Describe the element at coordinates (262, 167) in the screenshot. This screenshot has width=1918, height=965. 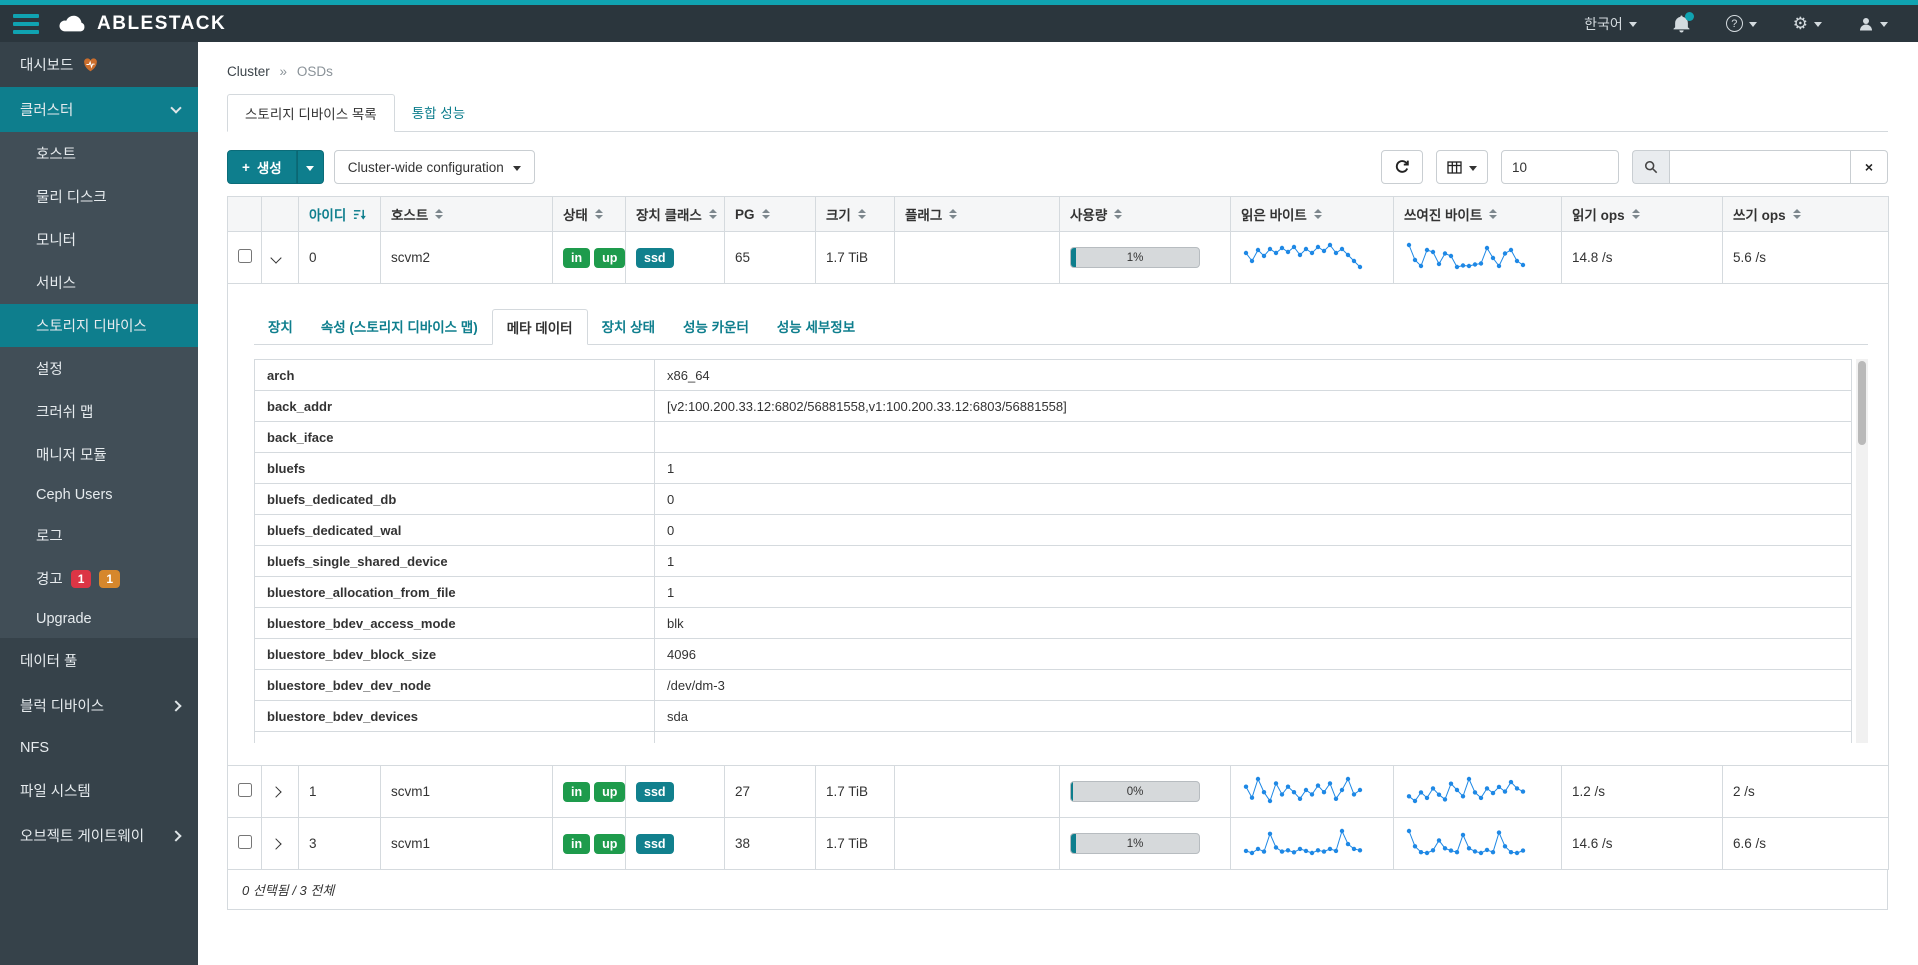
I see `create-button: + 생성` at that location.